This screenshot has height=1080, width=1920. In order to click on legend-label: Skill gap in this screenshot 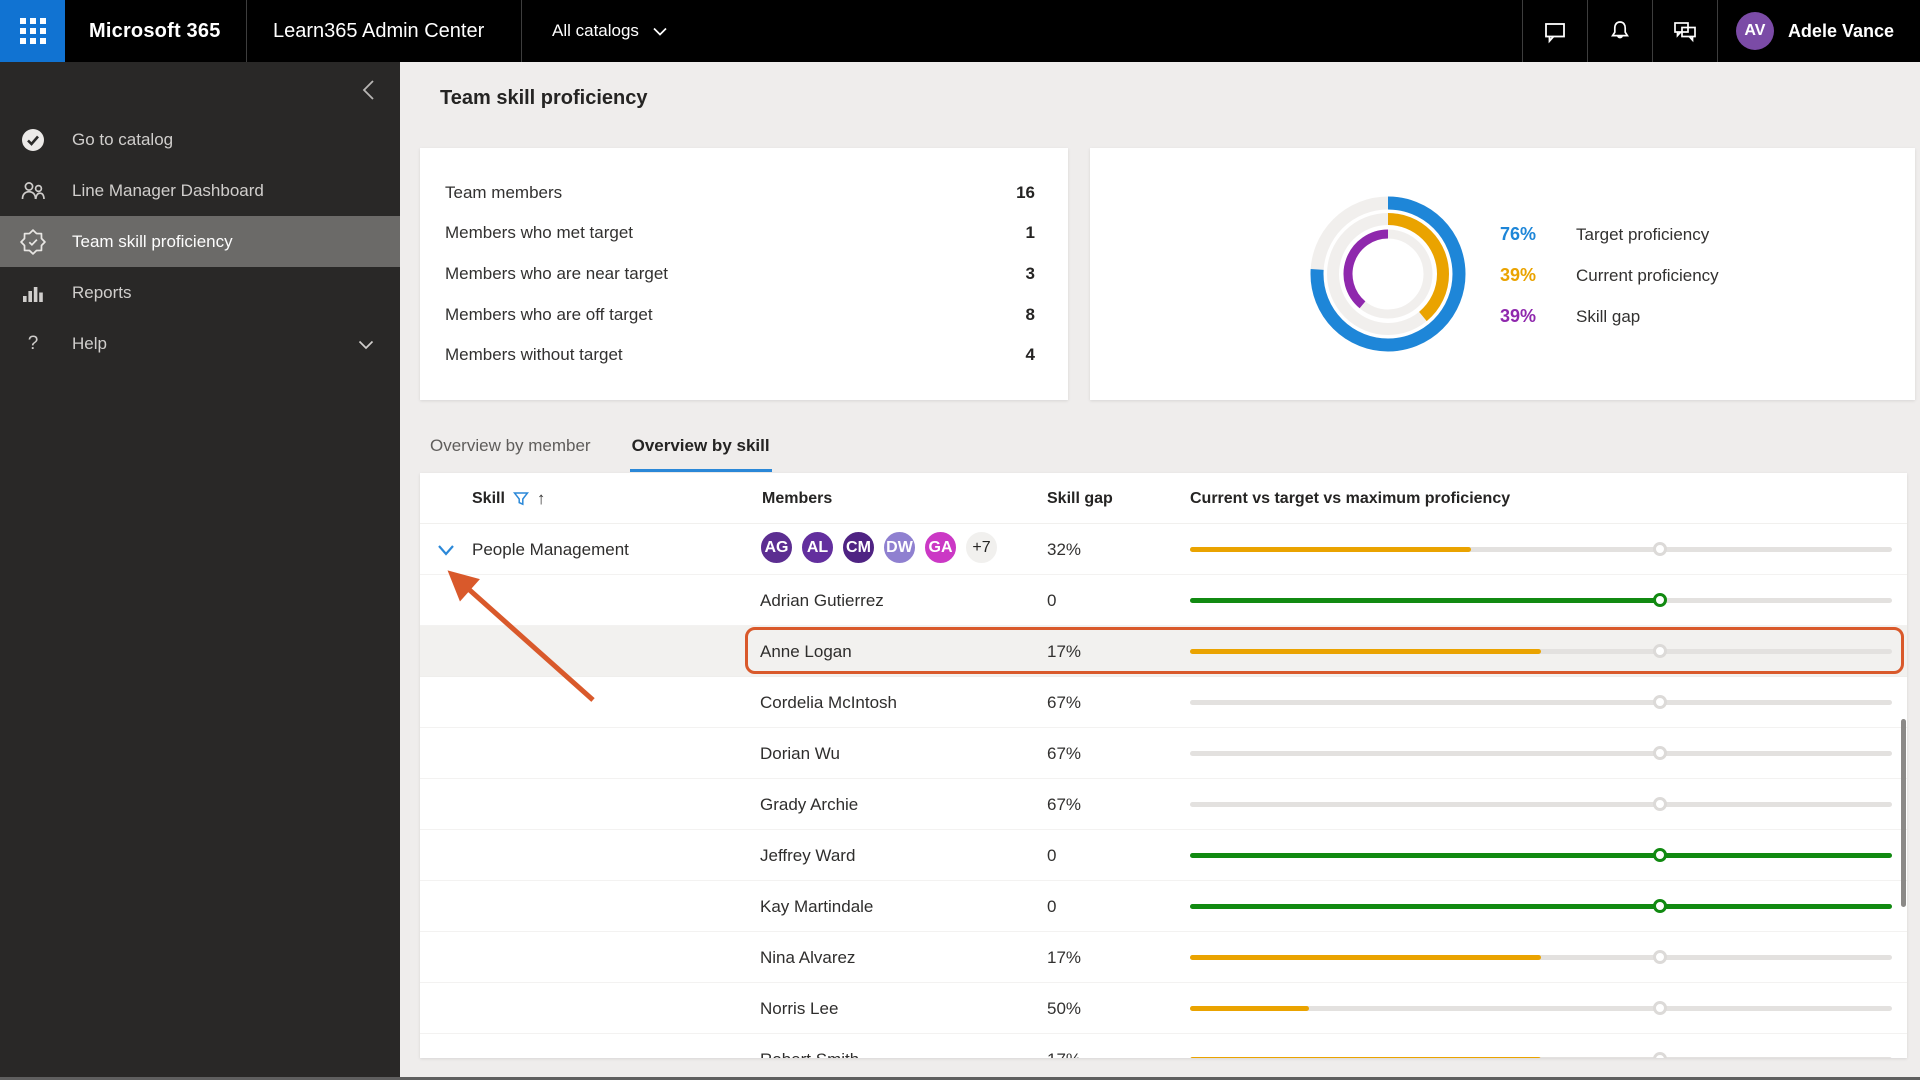, I will do `click(1608, 316)`.